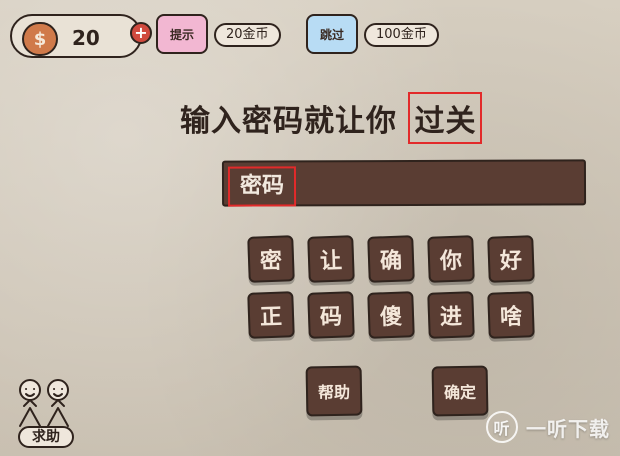  I want to click on confirm-button: 确定, so click(460, 391).